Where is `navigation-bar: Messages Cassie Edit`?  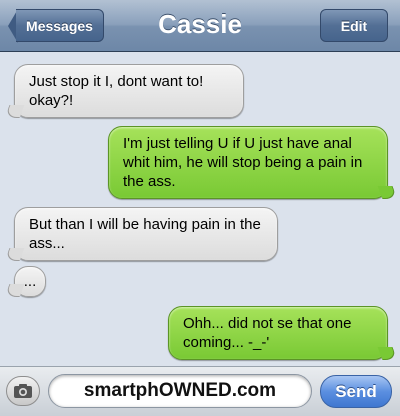
navigation-bar: Messages Cassie Edit is located at coordinates (200, 26).